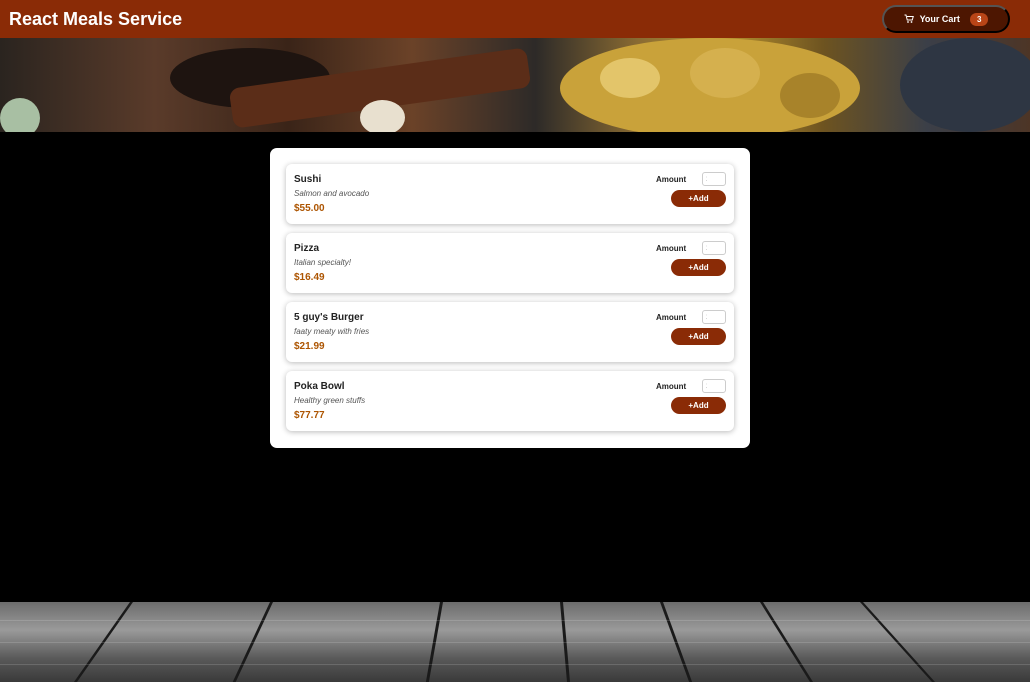 Image resolution: width=1030 pixels, height=682 pixels. What do you see at coordinates (515, 642) in the screenshot?
I see `wooden-floor-background` at bounding box center [515, 642].